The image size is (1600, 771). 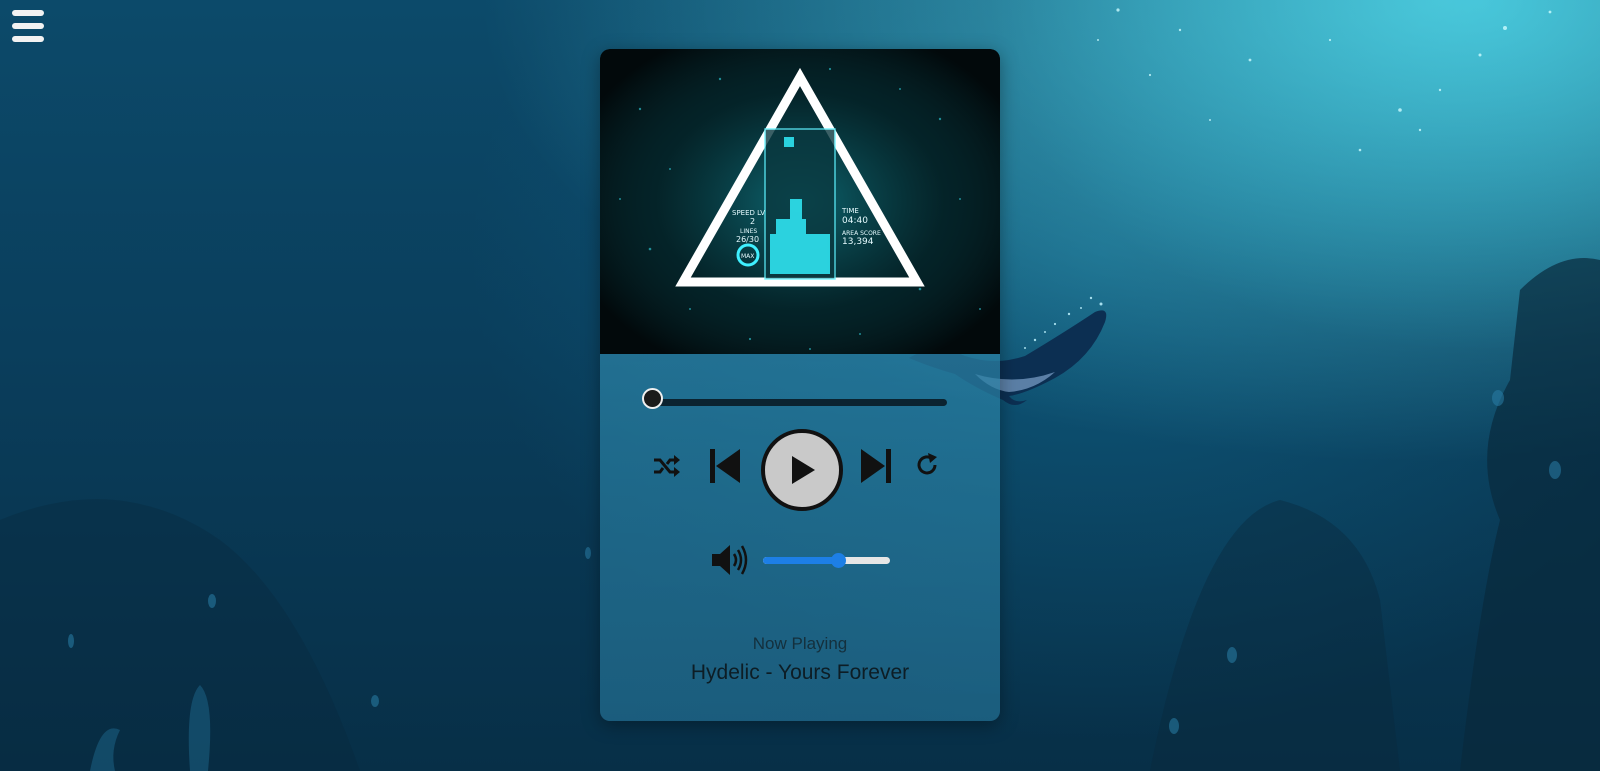 What do you see at coordinates (28, 26) in the screenshot?
I see `hamburger-menu-icon` at bounding box center [28, 26].